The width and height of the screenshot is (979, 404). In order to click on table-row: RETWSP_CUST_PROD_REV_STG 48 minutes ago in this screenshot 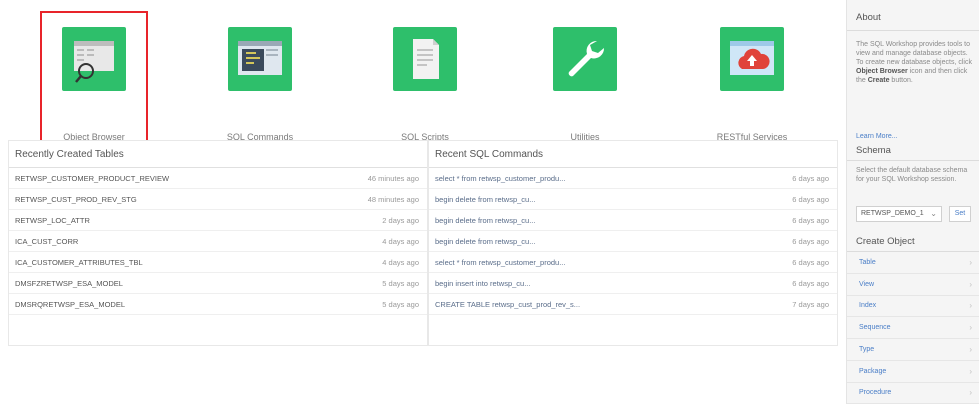, I will do `click(218, 199)`.